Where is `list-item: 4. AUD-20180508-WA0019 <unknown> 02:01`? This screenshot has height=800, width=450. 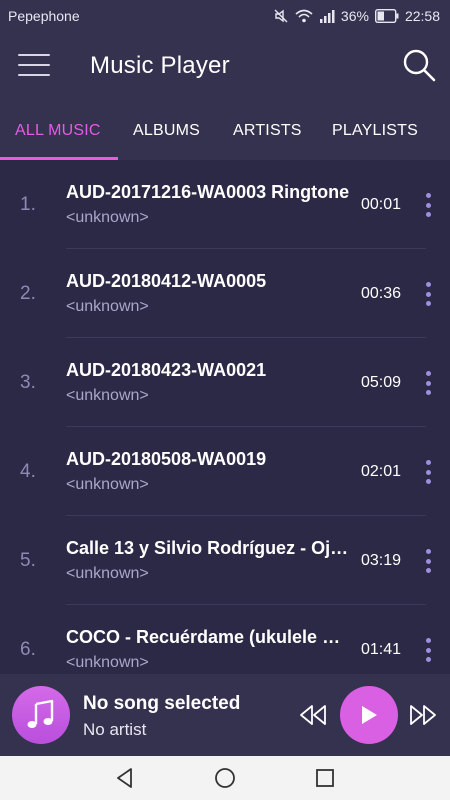
list-item: 4. AUD-20180508-WA0019 <unknown> 02:01 is located at coordinates (225, 471).